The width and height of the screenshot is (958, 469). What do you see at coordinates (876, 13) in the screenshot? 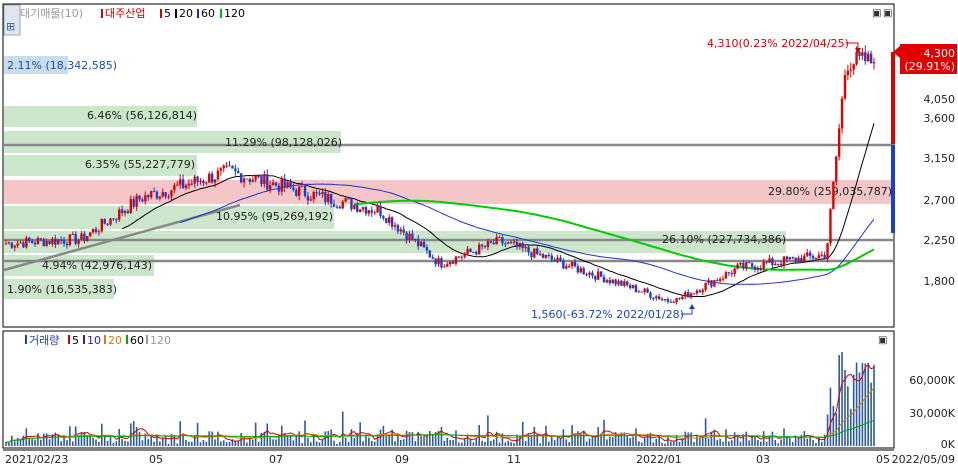
I see `panel-restore-icon: ▣` at bounding box center [876, 13].